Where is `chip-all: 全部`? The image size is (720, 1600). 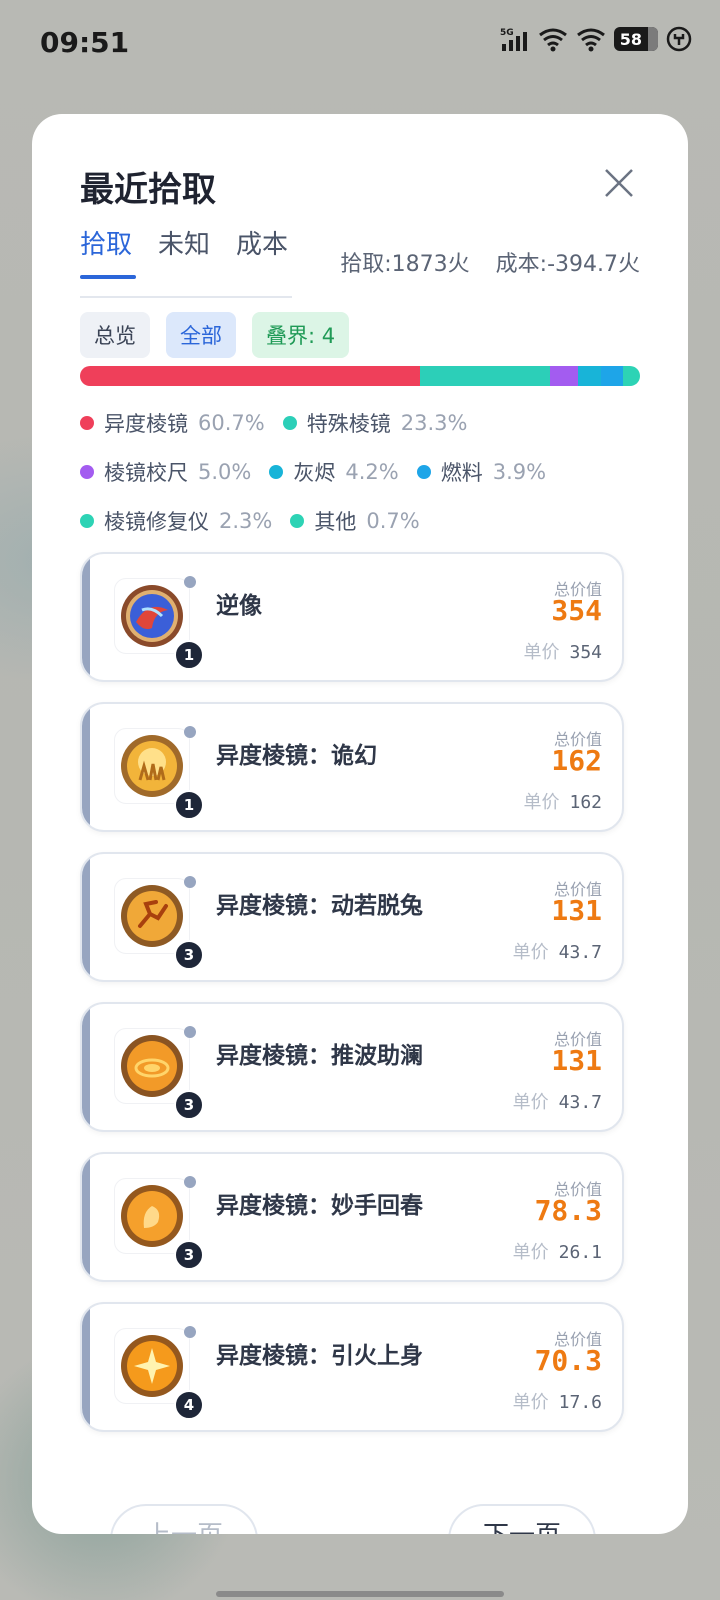 chip-all: 全部 is located at coordinates (201, 335).